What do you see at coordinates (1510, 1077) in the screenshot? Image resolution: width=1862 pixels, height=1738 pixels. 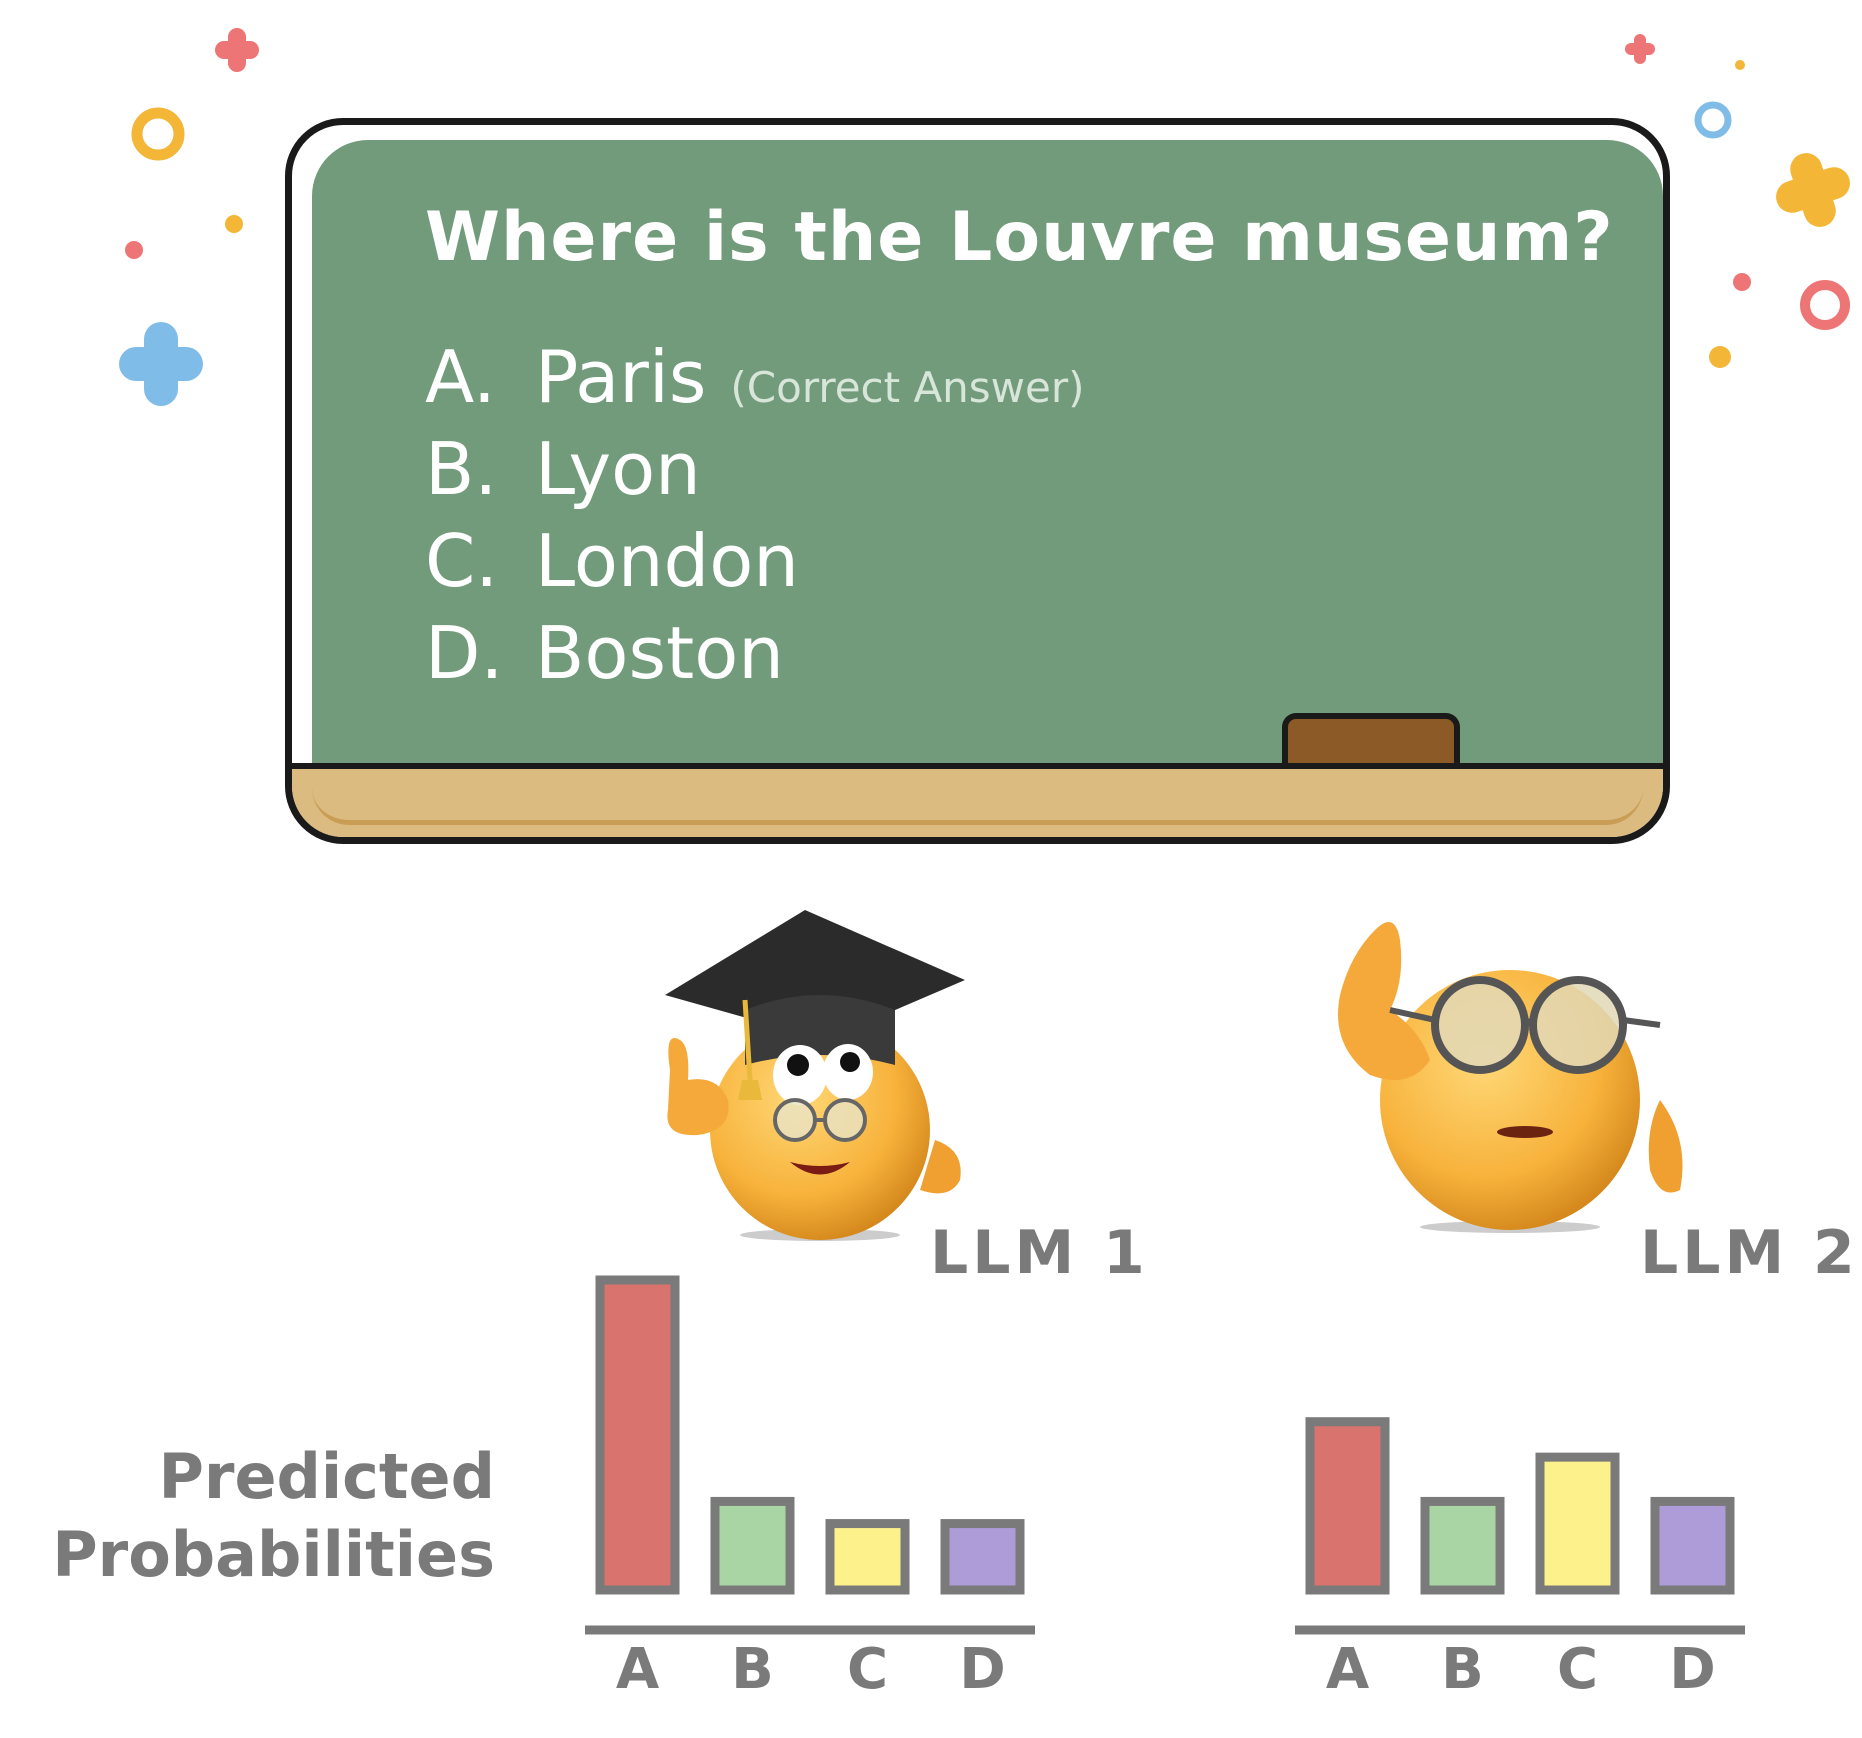 I see `confused-emoji-icon` at bounding box center [1510, 1077].